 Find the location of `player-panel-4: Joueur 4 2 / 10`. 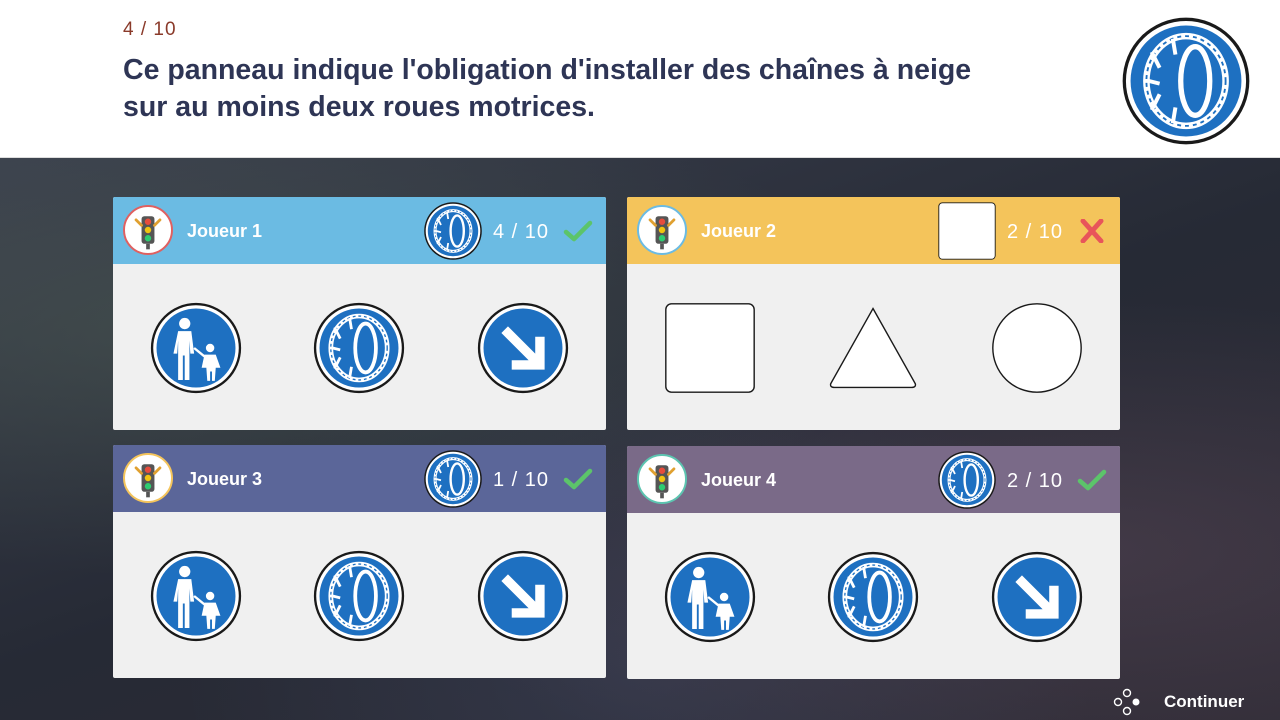

player-panel-4: Joueur 4 2 / 10 is located at coordinates (873, 562).